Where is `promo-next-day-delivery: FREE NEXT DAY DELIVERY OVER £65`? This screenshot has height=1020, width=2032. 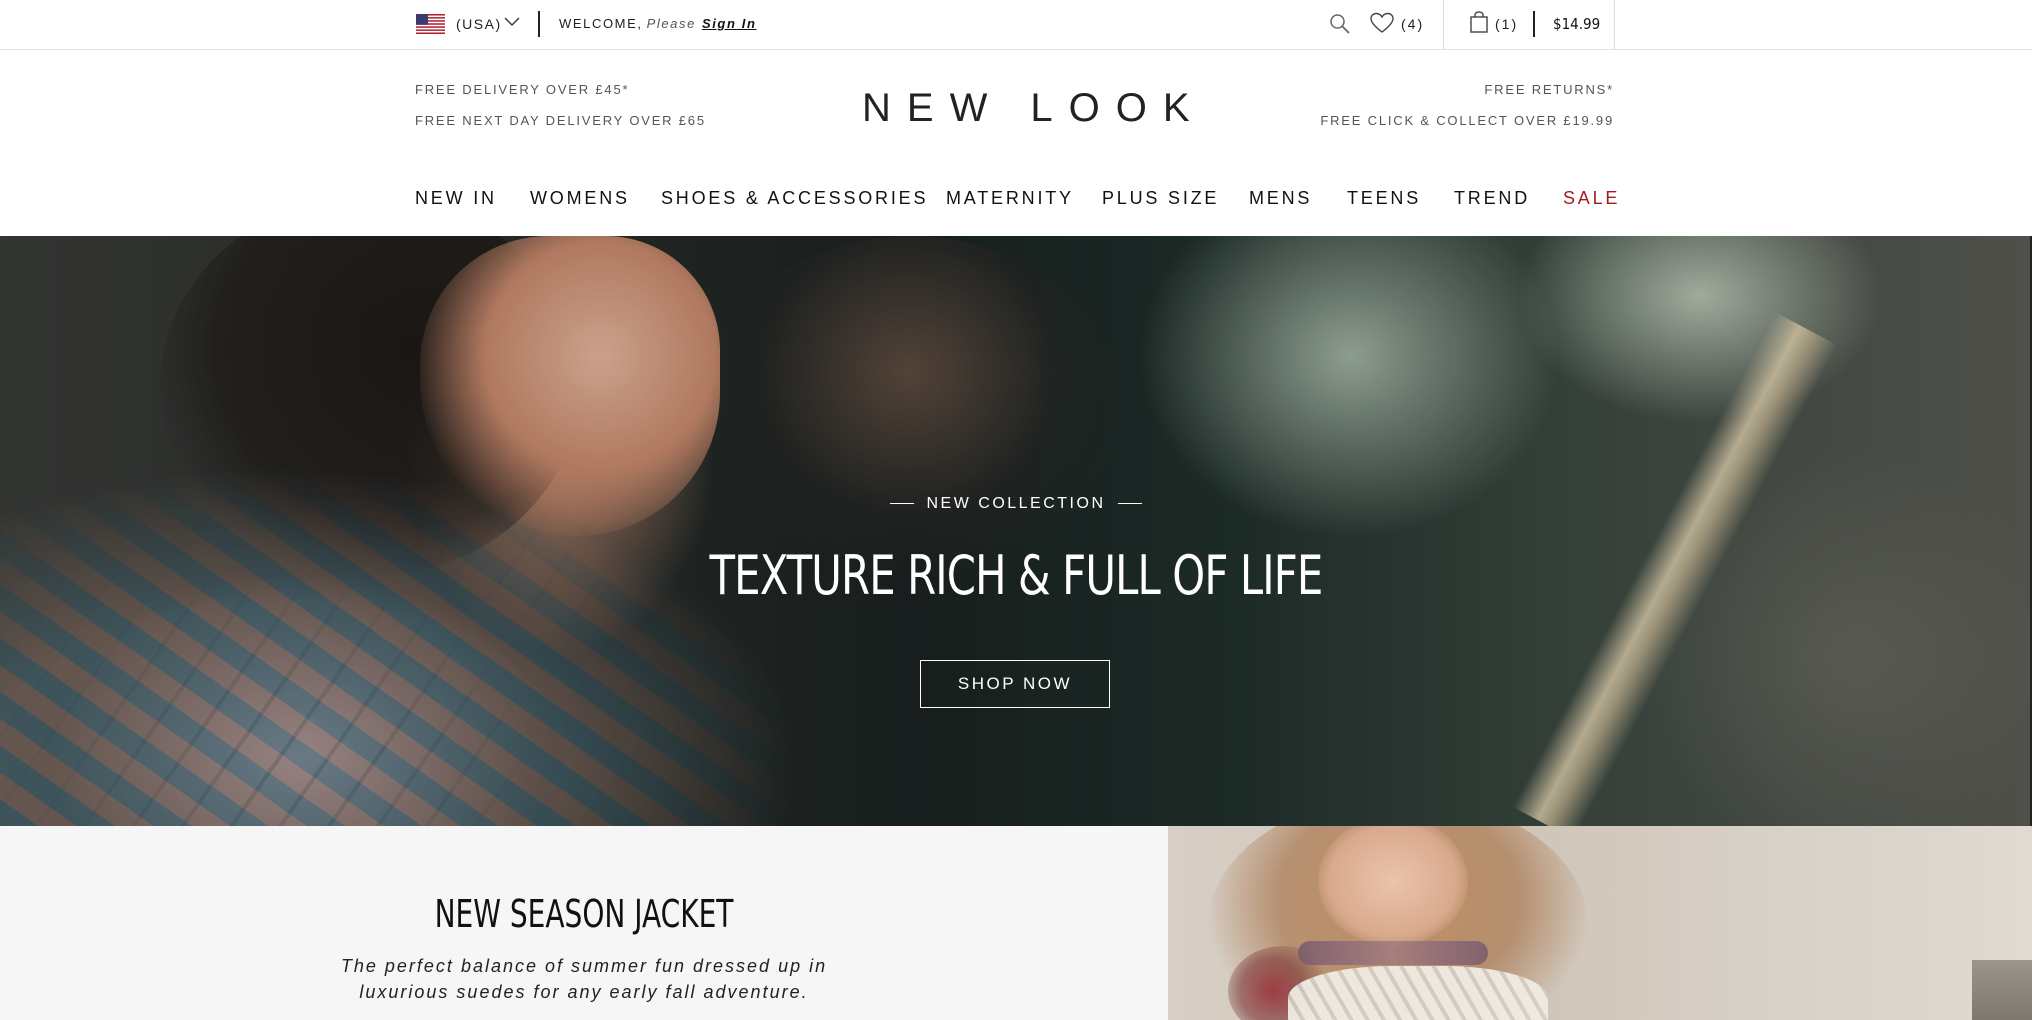 promo-next-day-delivery: FREE NEXT DAY DELIVERY OVER £65 is located at coordinates (560, 120).